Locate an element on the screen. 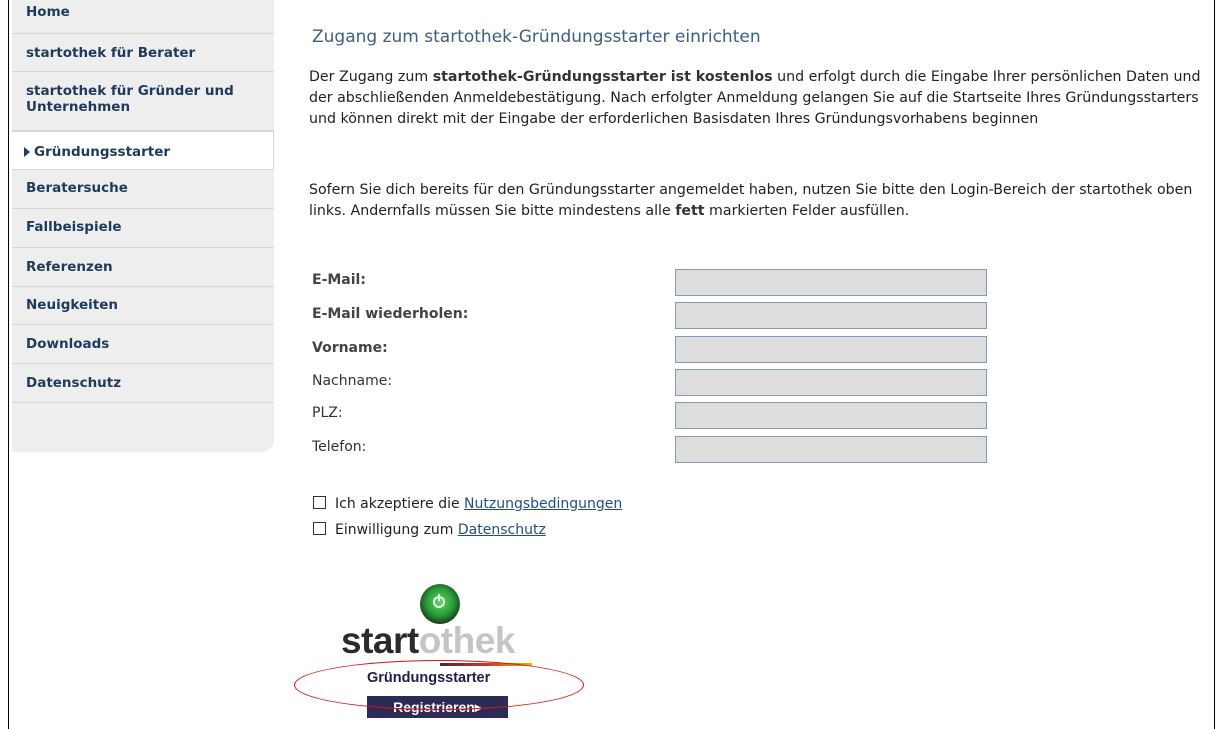  zip-field is located at coordinates (831, 415).